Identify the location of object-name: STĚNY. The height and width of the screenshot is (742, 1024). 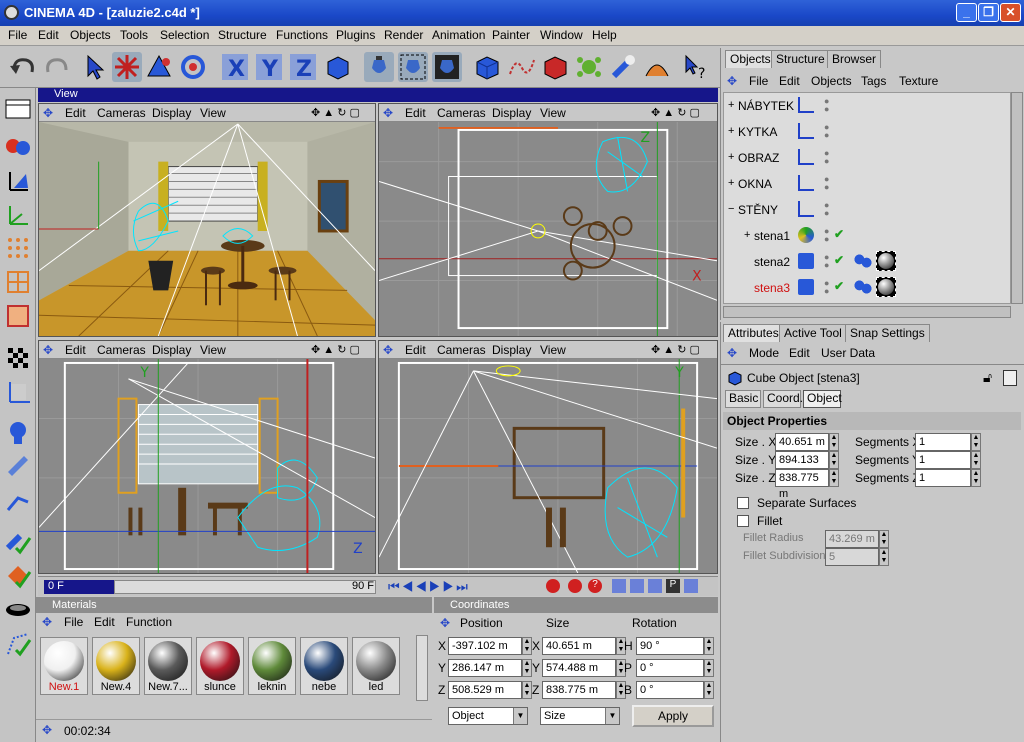
(758, 210).